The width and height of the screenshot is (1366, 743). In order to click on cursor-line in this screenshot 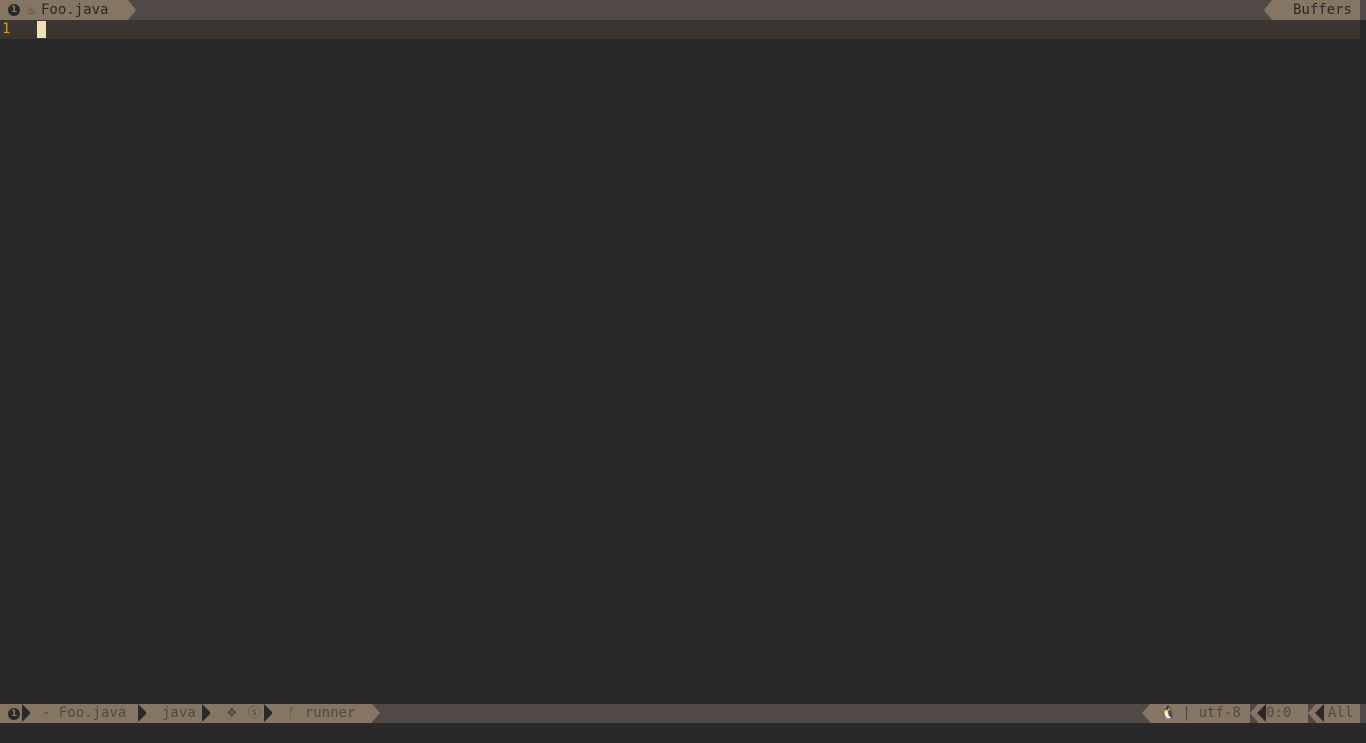, I will do `click(680, 29)`.